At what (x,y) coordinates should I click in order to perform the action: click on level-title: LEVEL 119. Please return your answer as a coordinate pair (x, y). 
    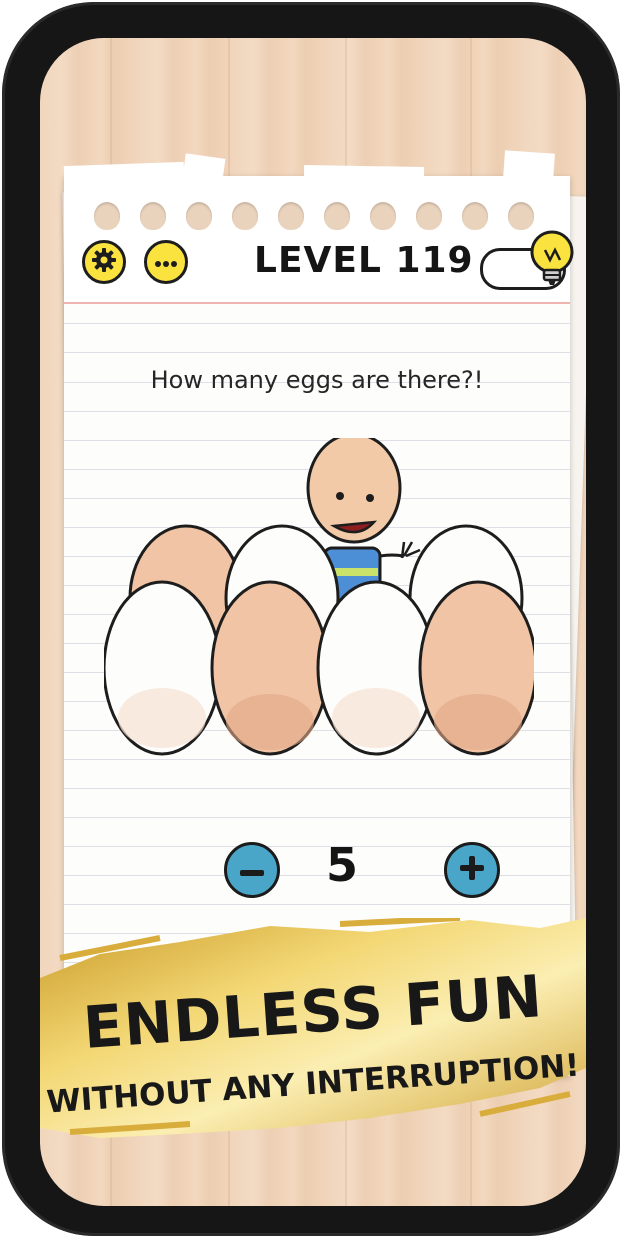
    Looking at the image, I should click on (364, 260).